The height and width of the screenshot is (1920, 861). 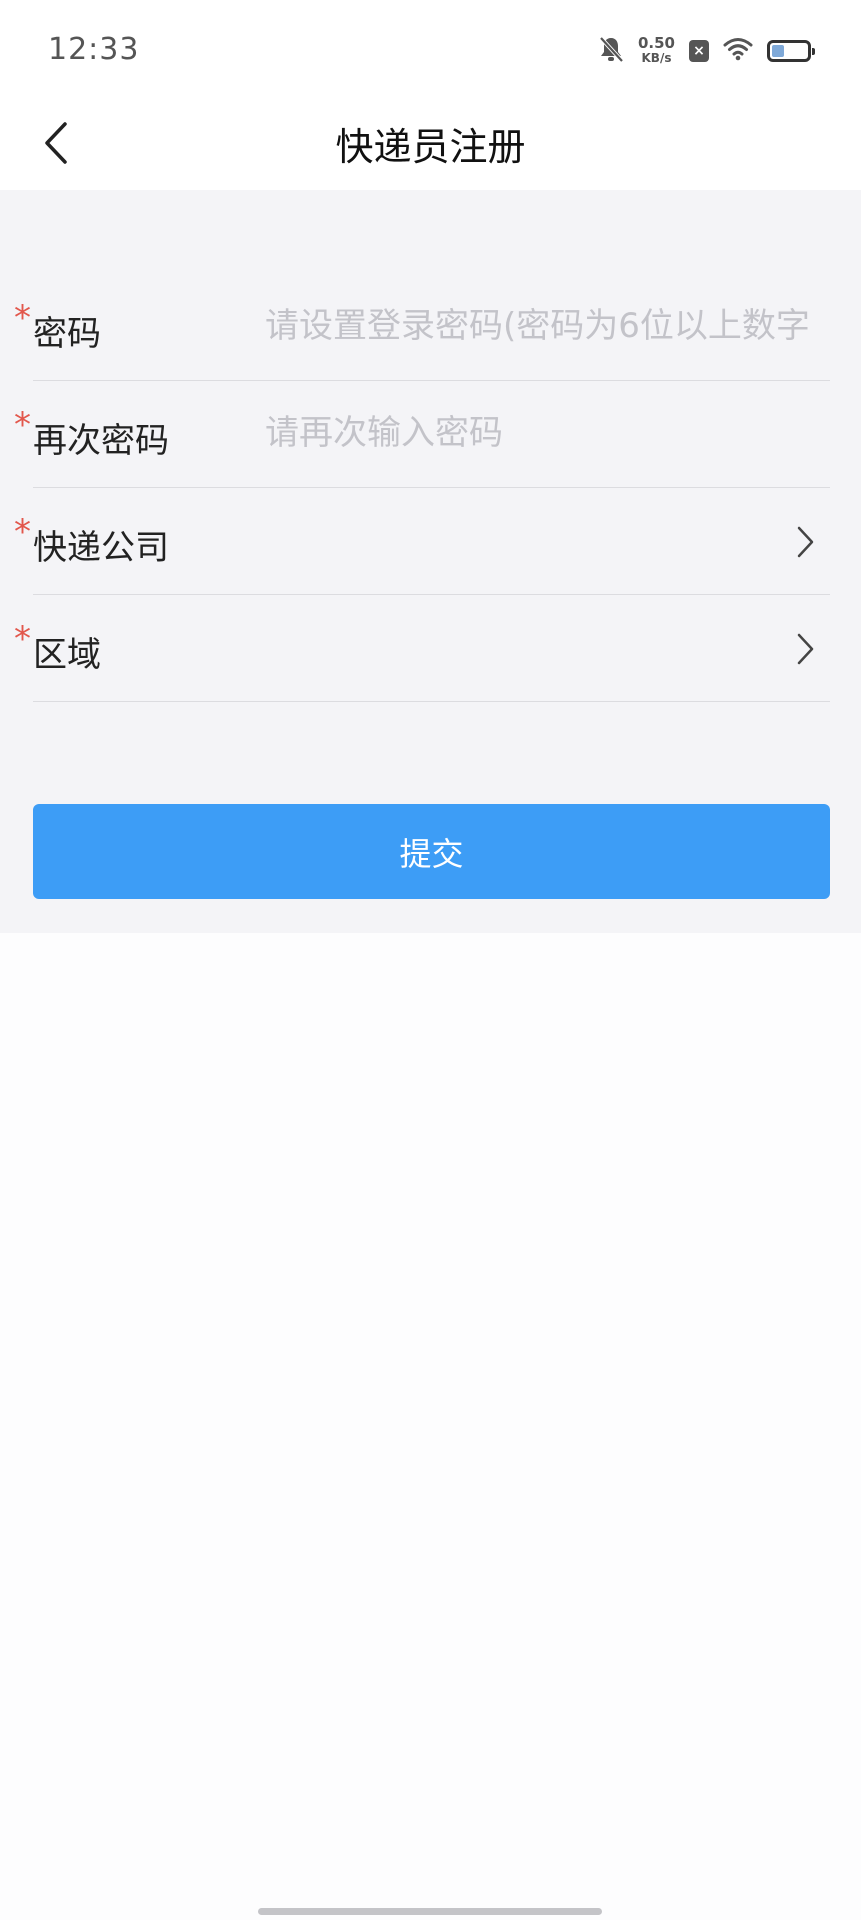 I want to click on company-label: 快递公司, so click(x=101, y=548).